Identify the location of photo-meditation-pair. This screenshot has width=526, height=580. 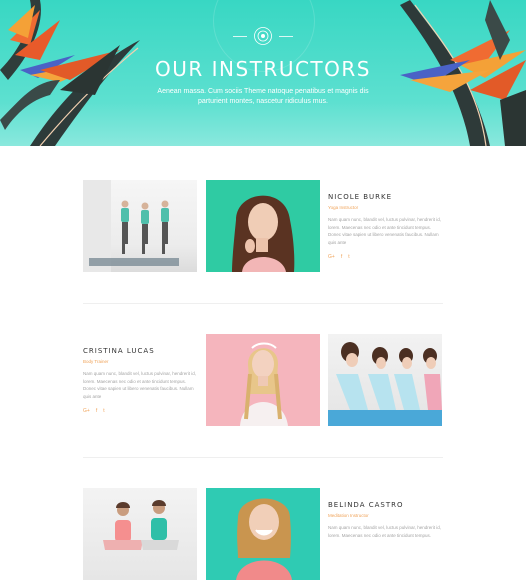
(140, 534).